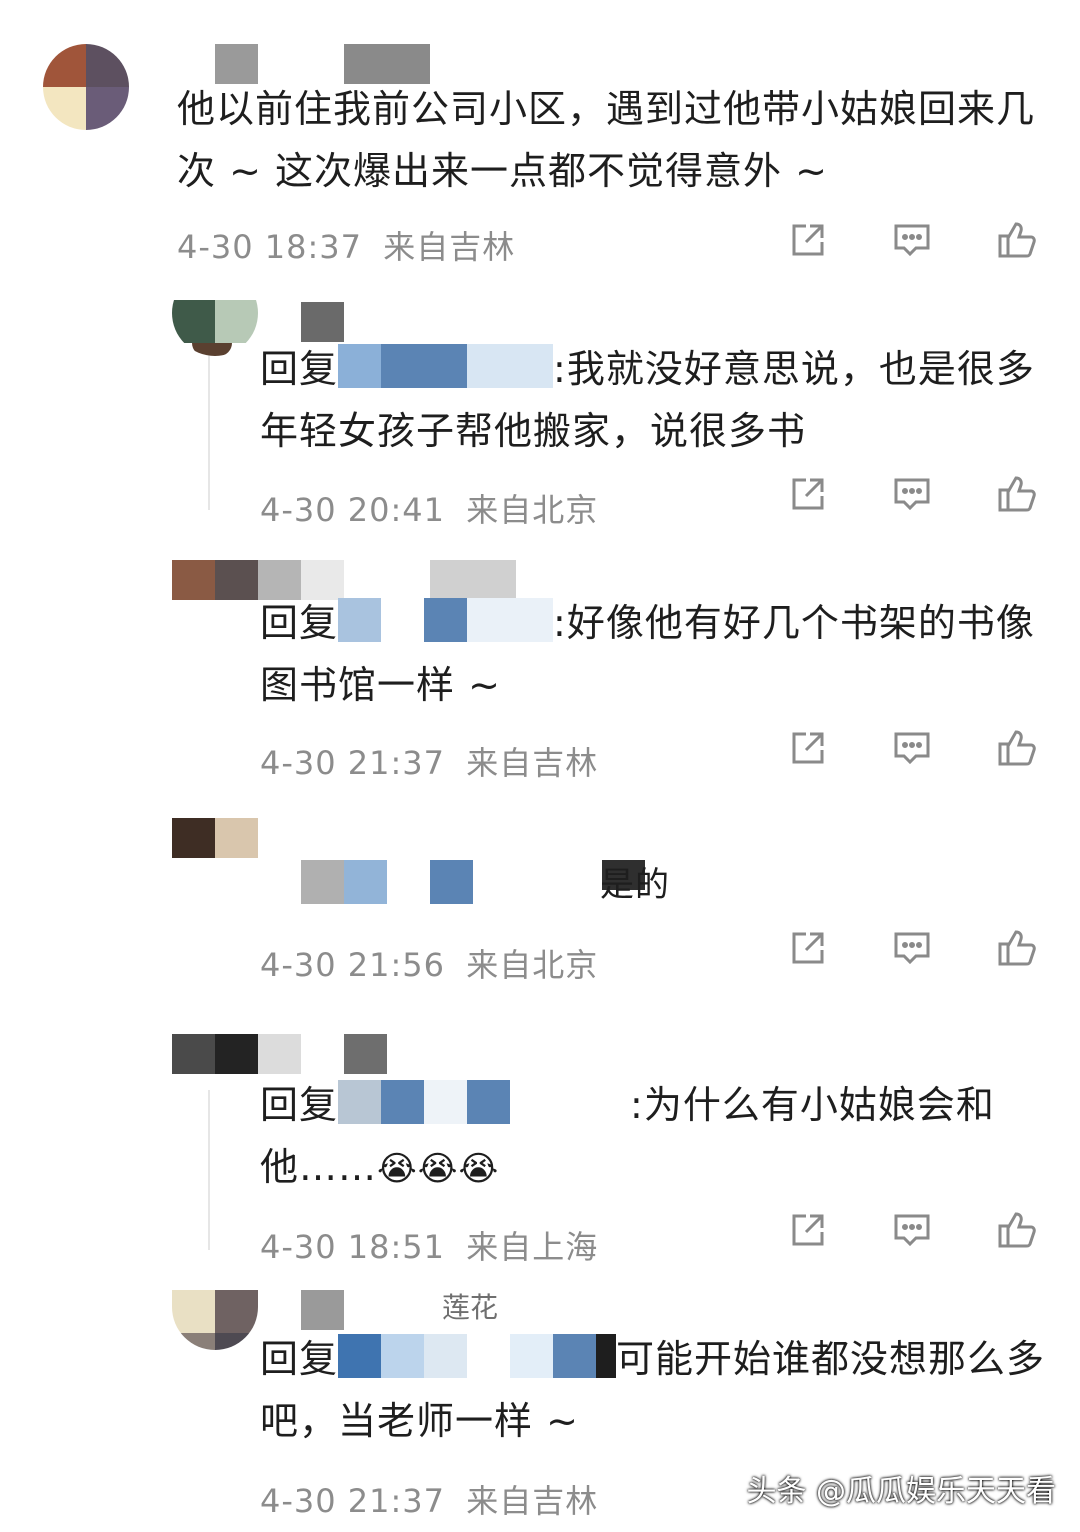  Describe the element at coordinates (215, 838) in the screenshot. I see `avatar-mosaic` at that location.